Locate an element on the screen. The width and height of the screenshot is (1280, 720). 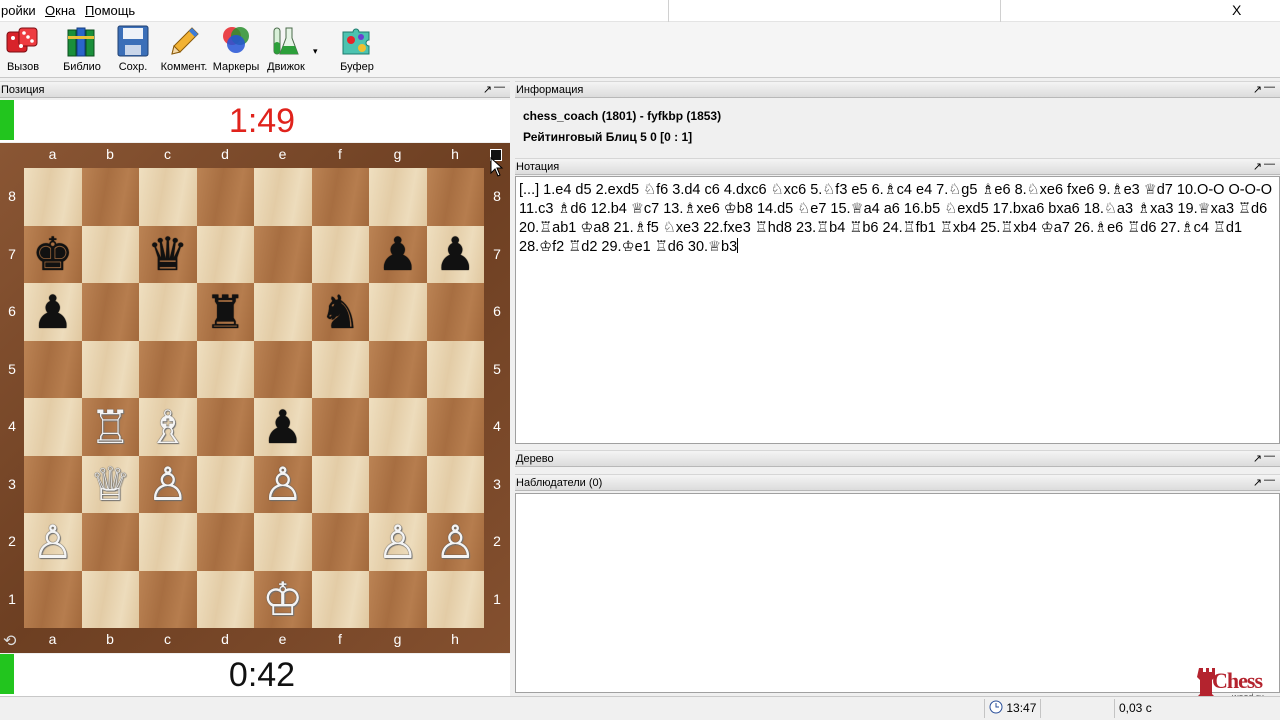
square-e3: ♙ is located at coordinates (283, 484).